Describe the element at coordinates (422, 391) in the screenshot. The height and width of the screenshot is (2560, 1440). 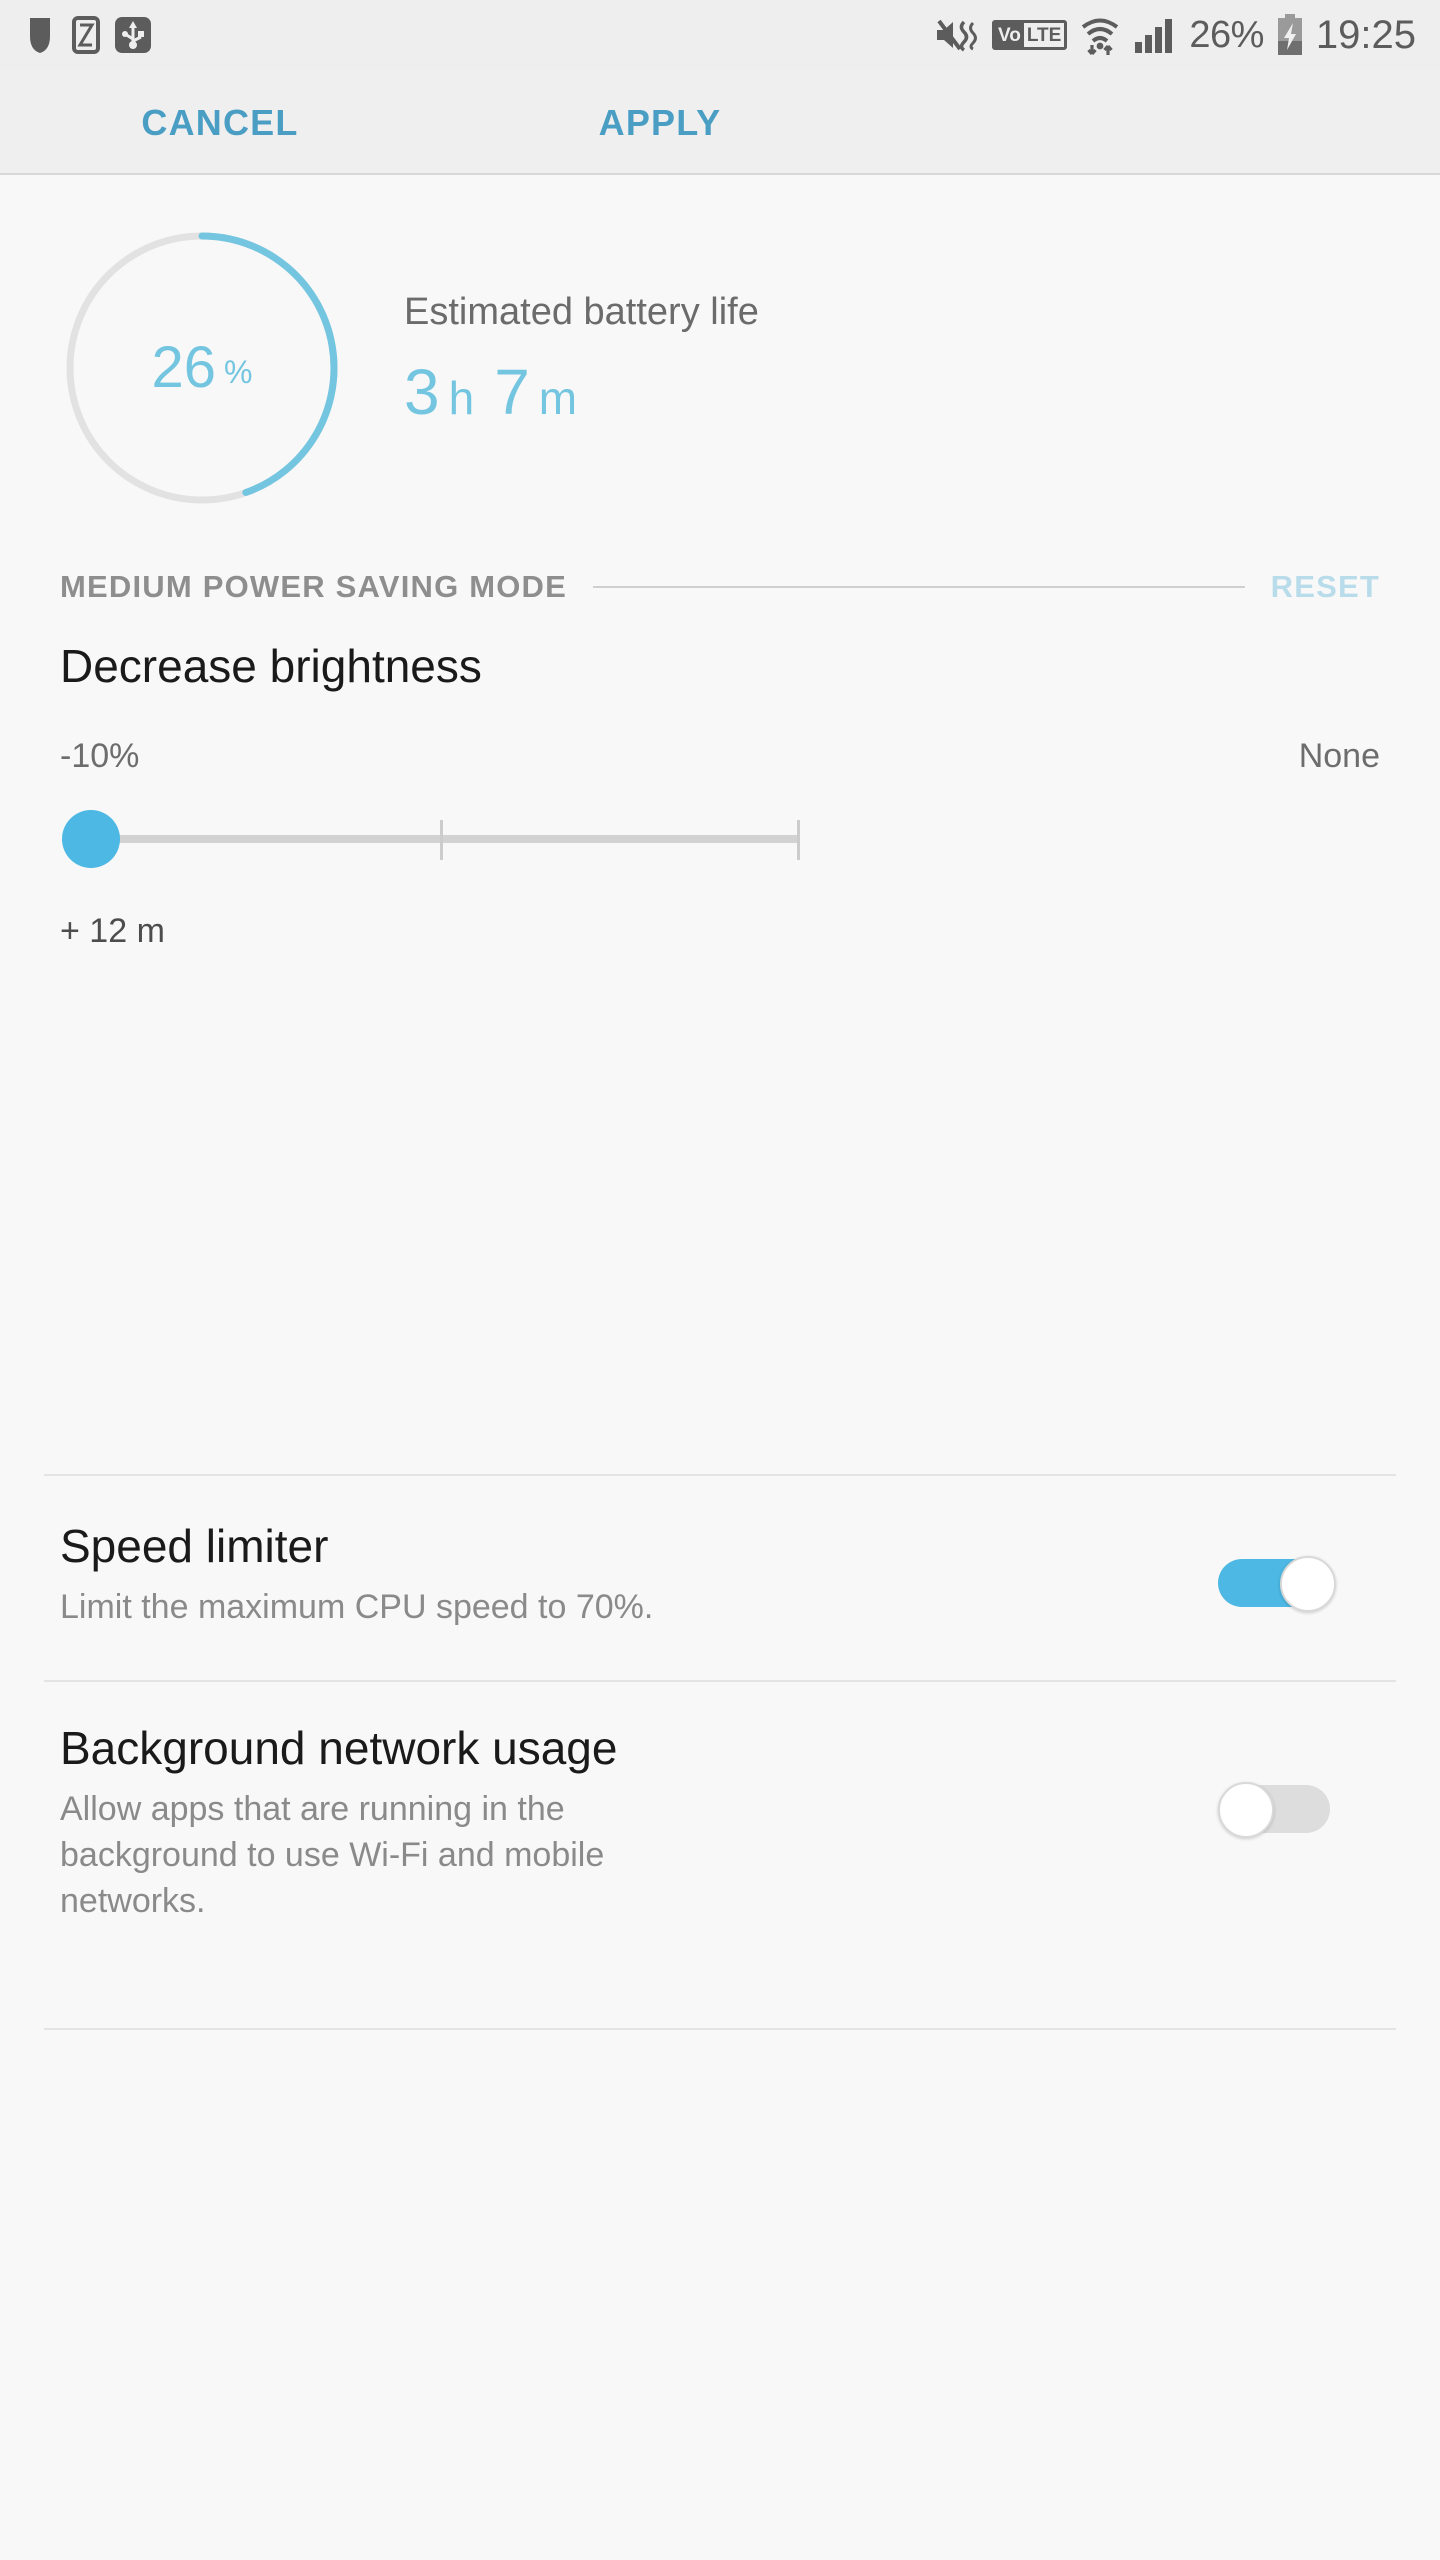
I see `battery-hours-value: 3` at that location.